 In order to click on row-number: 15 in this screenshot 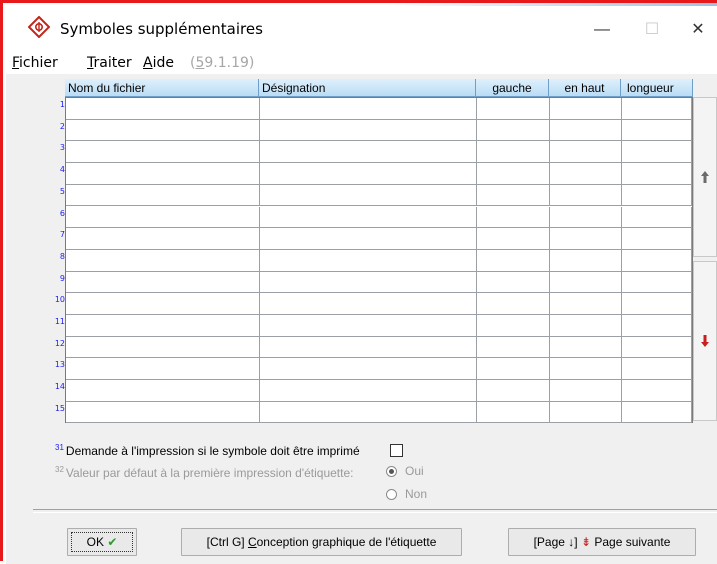, I will do `click(59, 408)`.